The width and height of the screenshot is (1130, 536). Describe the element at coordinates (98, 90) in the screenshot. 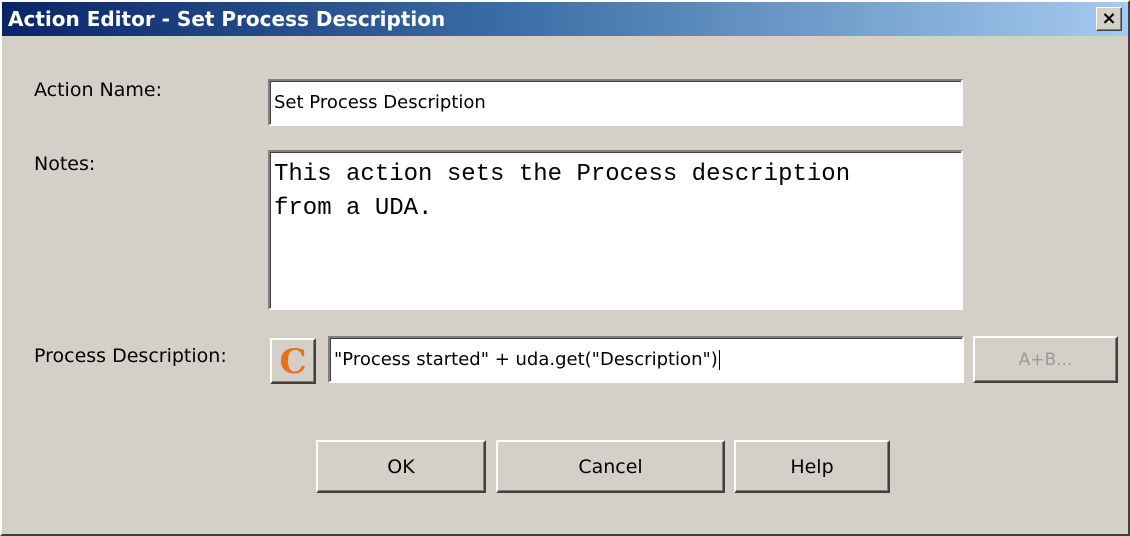

I see `action-name-label: Action Name:` at that location.